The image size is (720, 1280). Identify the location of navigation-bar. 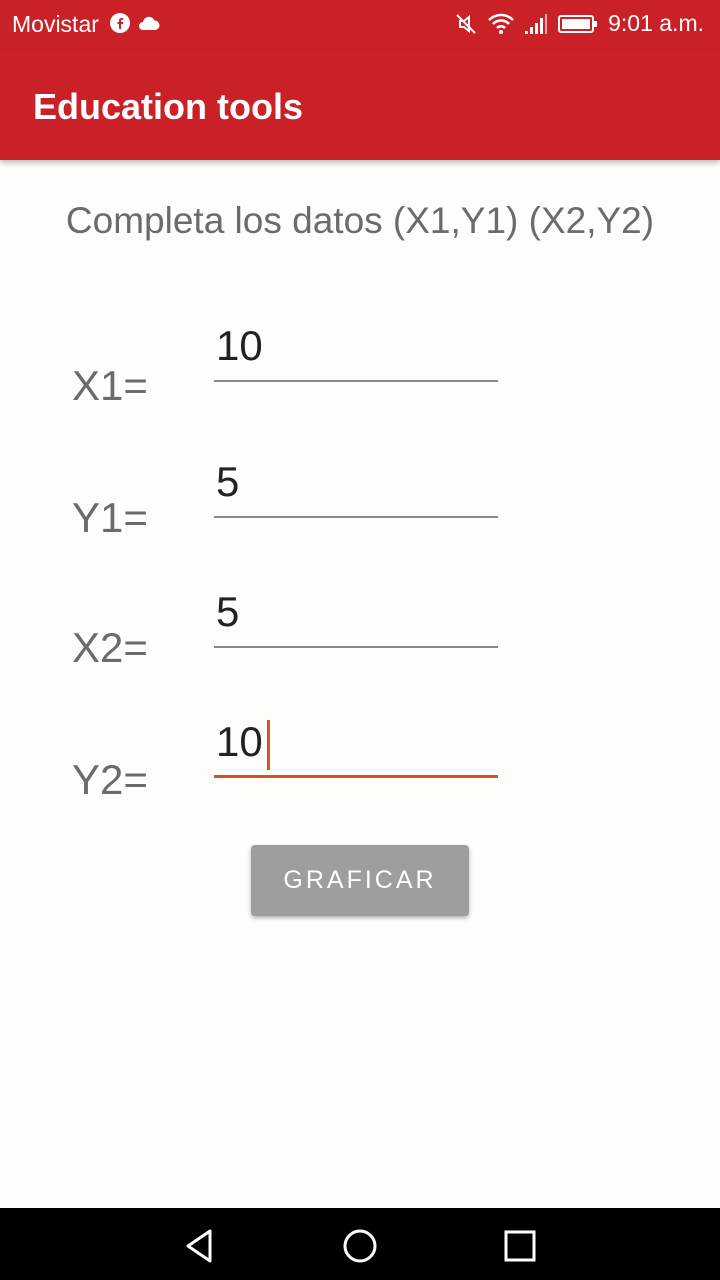
(360, 1244).